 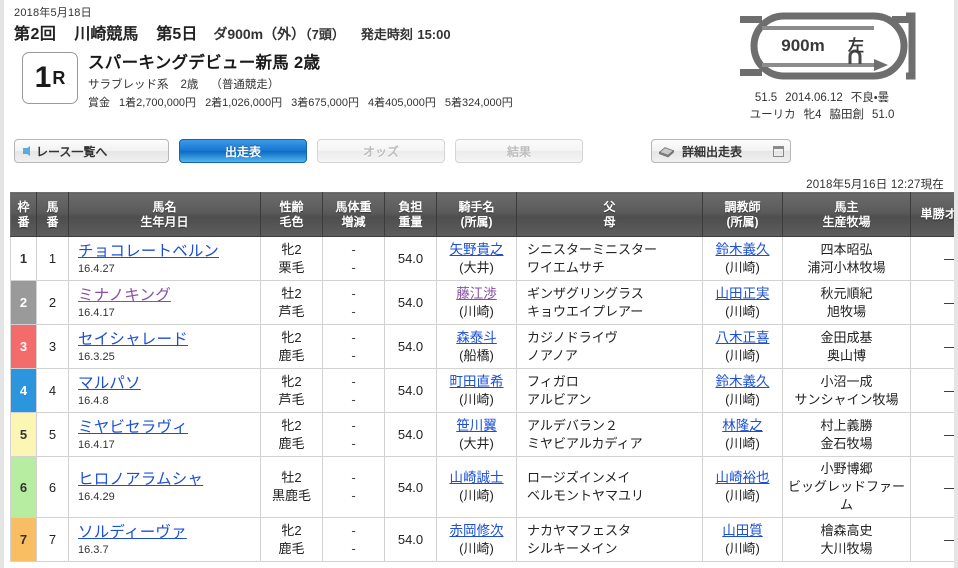 I want to click on col-header-frame-number: 枠 番, so click(x=23, y=214).